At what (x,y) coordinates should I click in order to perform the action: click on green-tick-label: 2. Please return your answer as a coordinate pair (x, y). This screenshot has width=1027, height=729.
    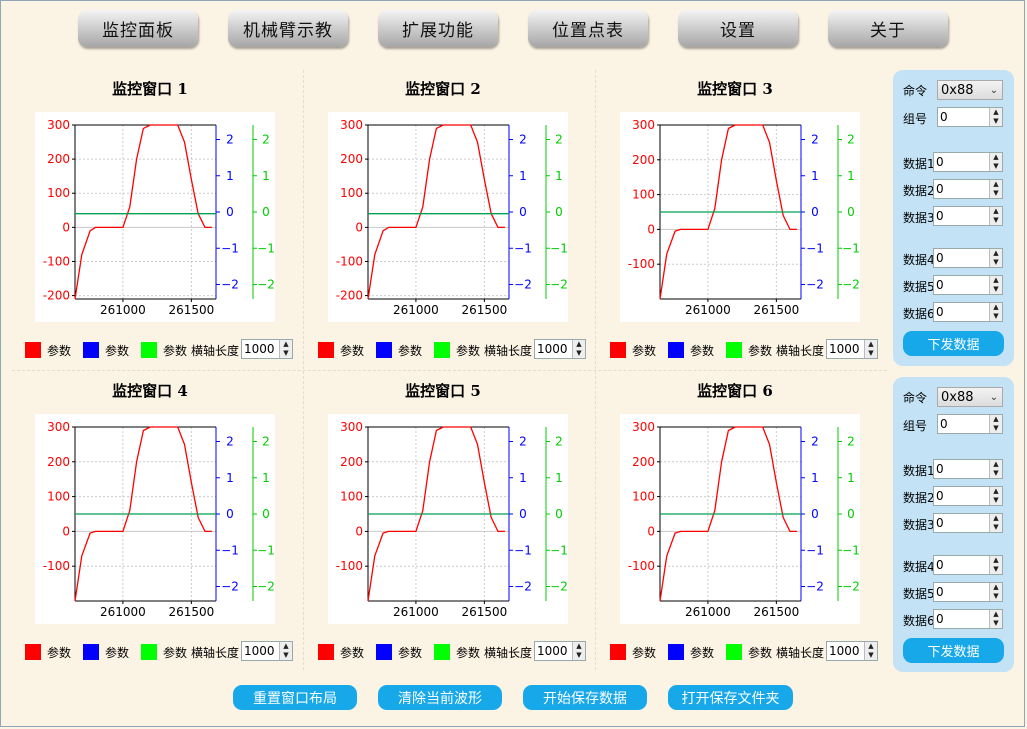
    Looking at the image, I should click on (559, 140).